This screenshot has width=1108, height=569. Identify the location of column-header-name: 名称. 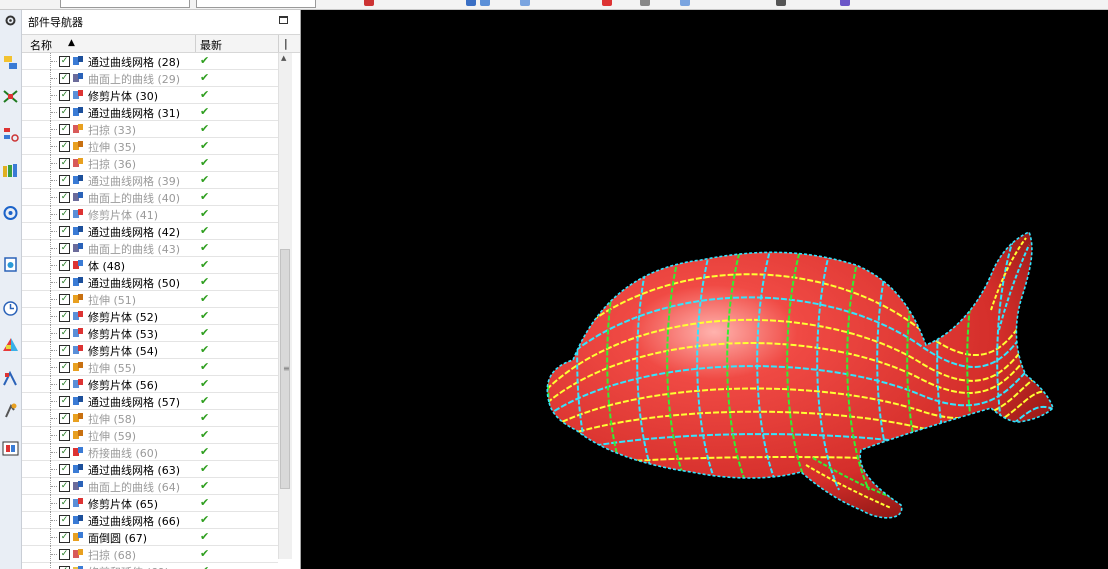
(41, 45).